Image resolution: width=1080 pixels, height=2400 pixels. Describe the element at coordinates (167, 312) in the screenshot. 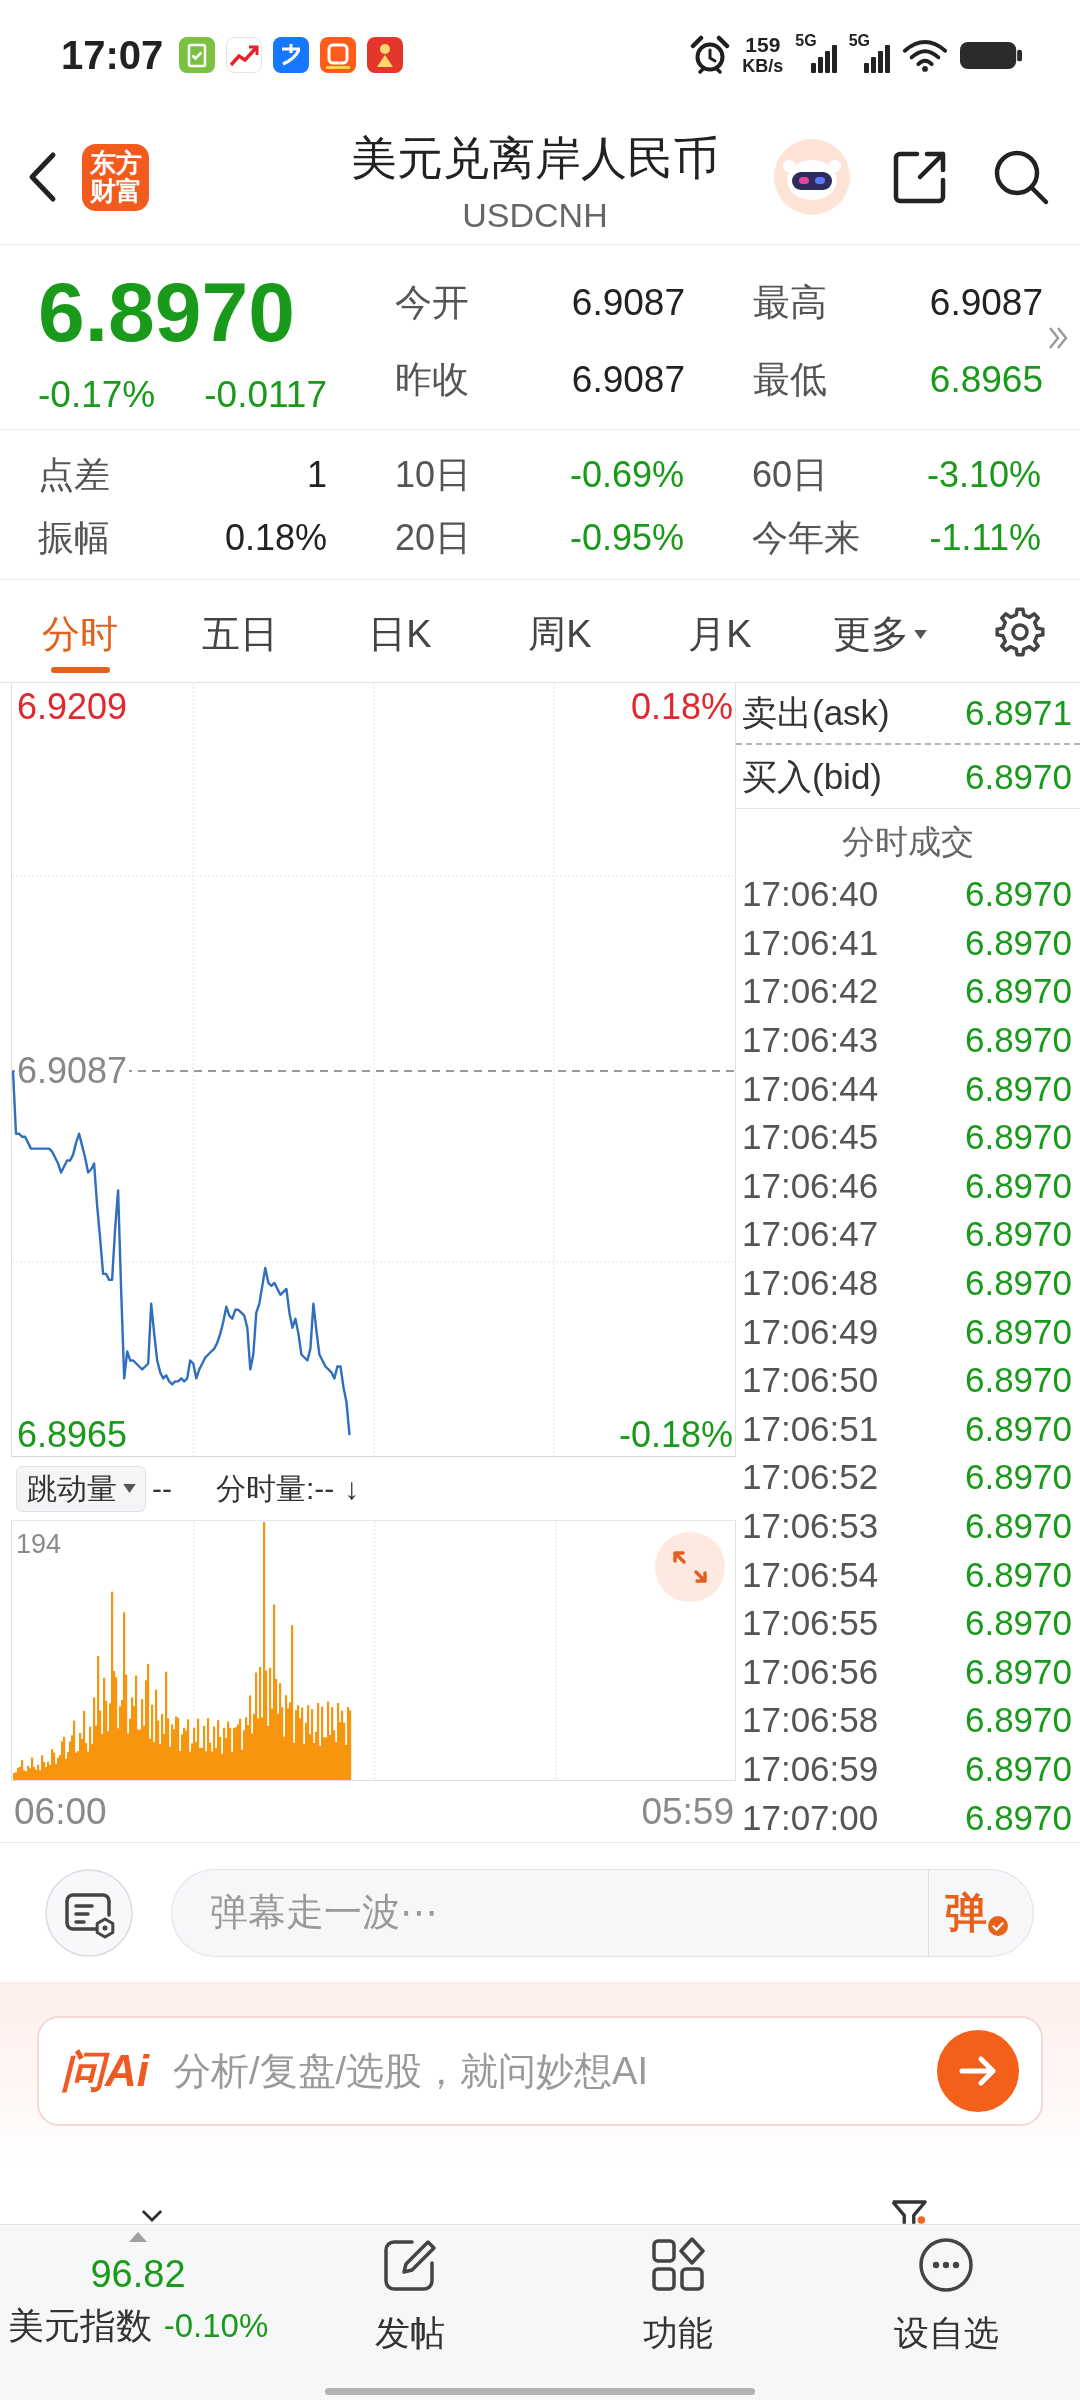

I see `last-price: 6.8970` at that location.